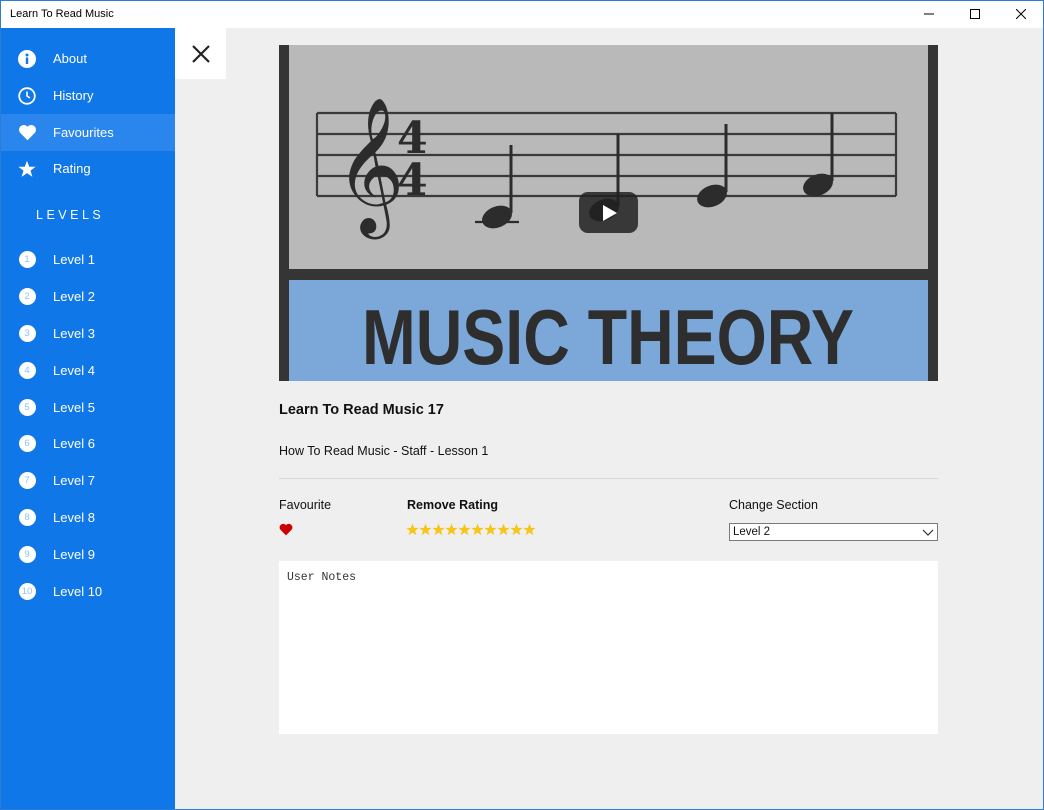  What do you see at coordinates (27, 297) in the screenshot?
I see `number-2-icon: 2` at bounding box center [27, 297].